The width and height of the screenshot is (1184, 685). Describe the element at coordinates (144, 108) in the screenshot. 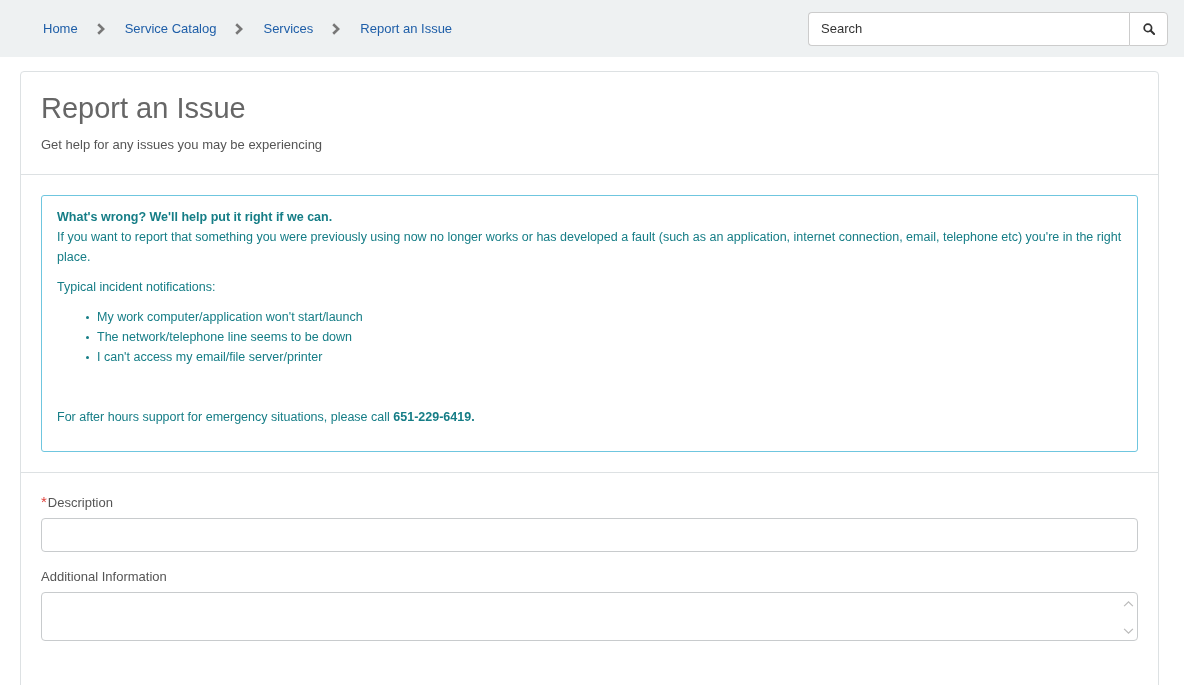

I see `page-title: Report an Issue` at that location.